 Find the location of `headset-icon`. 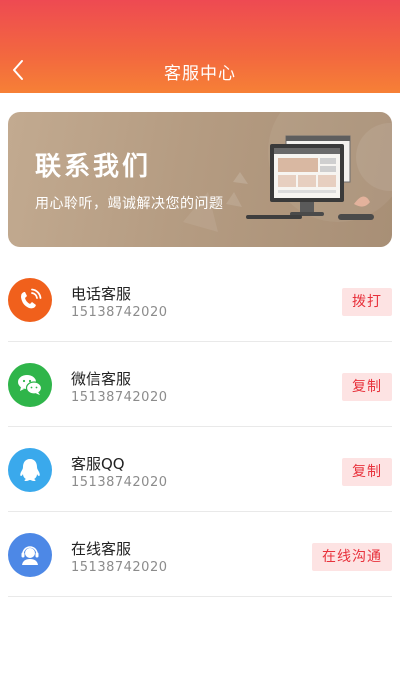

headset-icon is located at coordinates (30, 555).